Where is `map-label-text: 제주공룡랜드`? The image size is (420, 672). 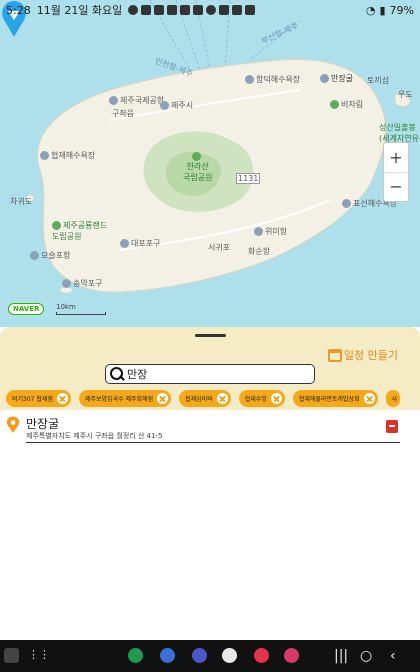
map-label-text: 제주공룡랜드 is located at coordinates (85, 225).